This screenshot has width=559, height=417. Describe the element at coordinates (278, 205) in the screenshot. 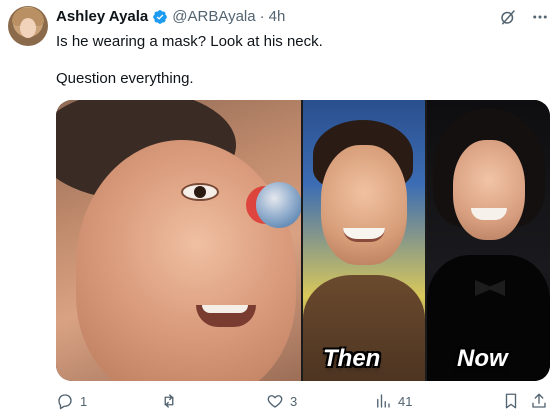

I see `globe-watermark-icon` at that location.